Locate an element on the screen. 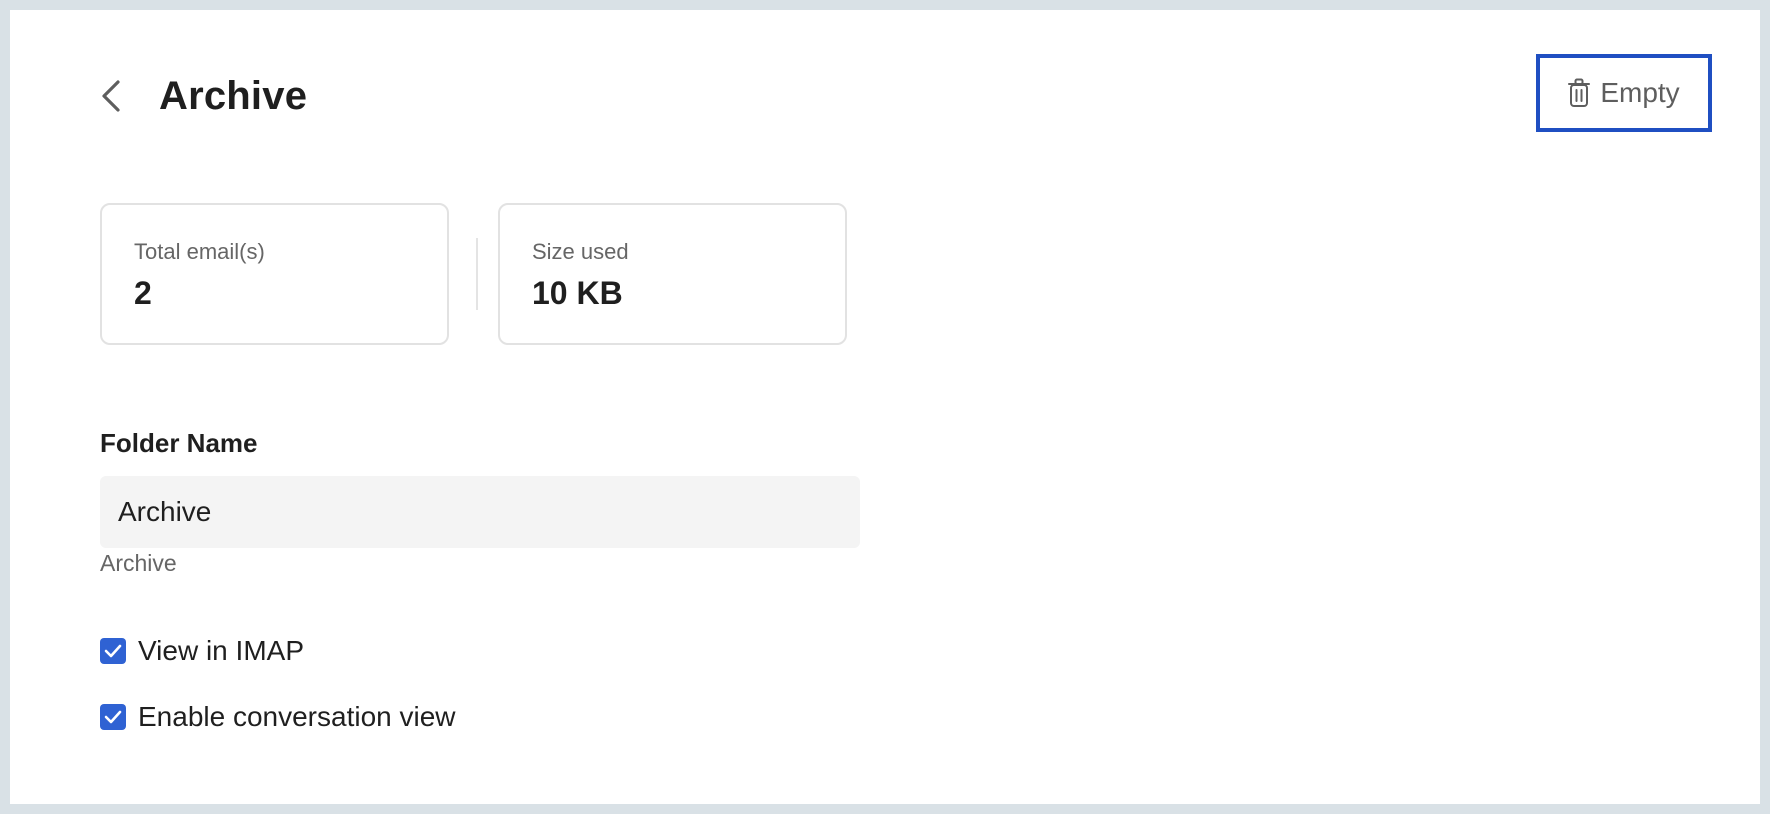 This screenshot has height=814, width=1770. folder-name-helper: Archive is located at coordinates (138, 563).